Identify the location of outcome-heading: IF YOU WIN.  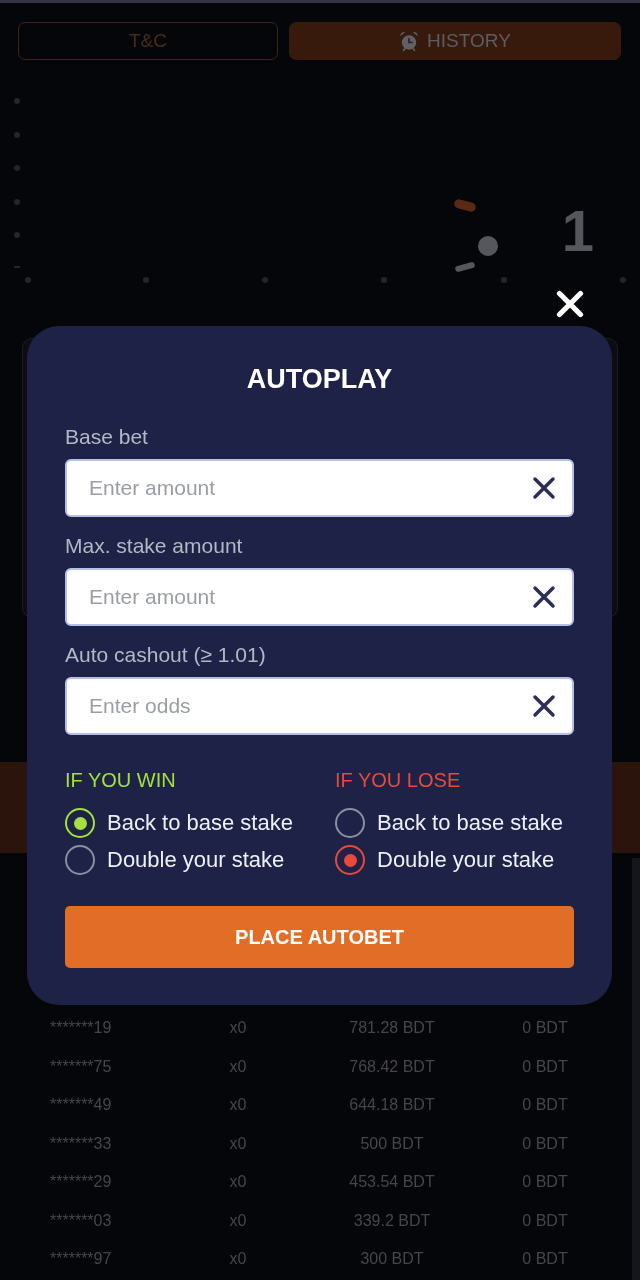
(120, 780).